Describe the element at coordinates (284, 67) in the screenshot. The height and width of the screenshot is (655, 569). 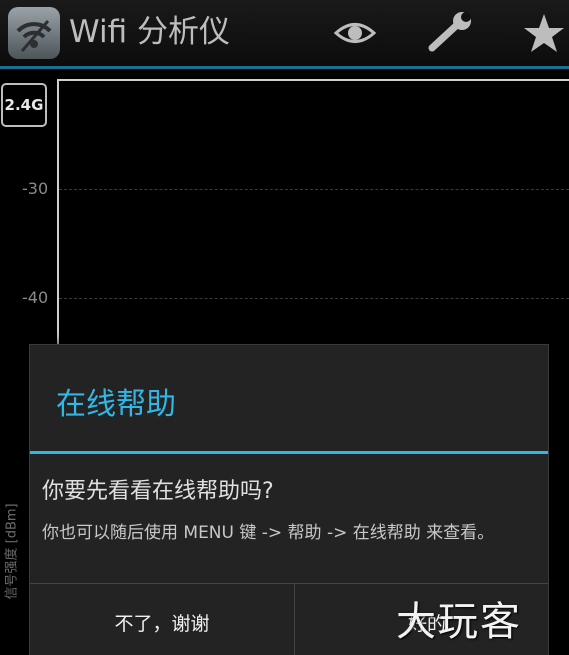
I see `action-bar-divider` at that location.